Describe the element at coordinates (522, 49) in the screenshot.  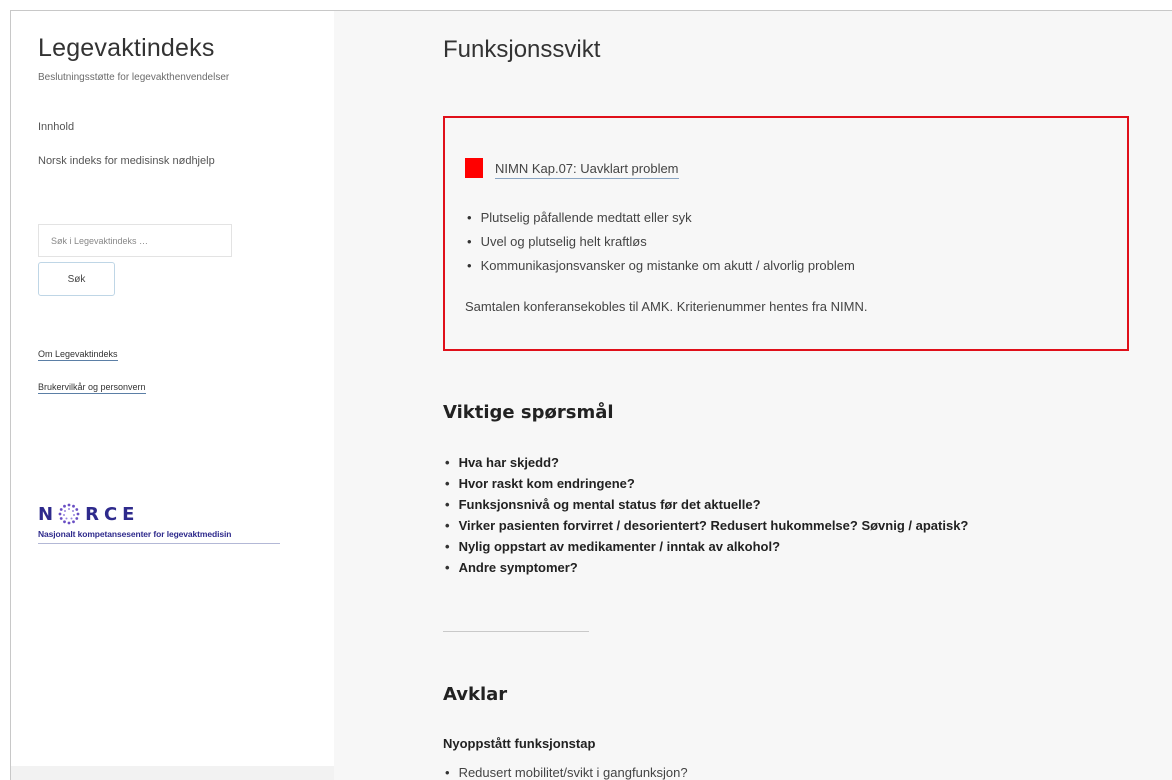
I see `page-title: Funksjonssvikt` at that location.